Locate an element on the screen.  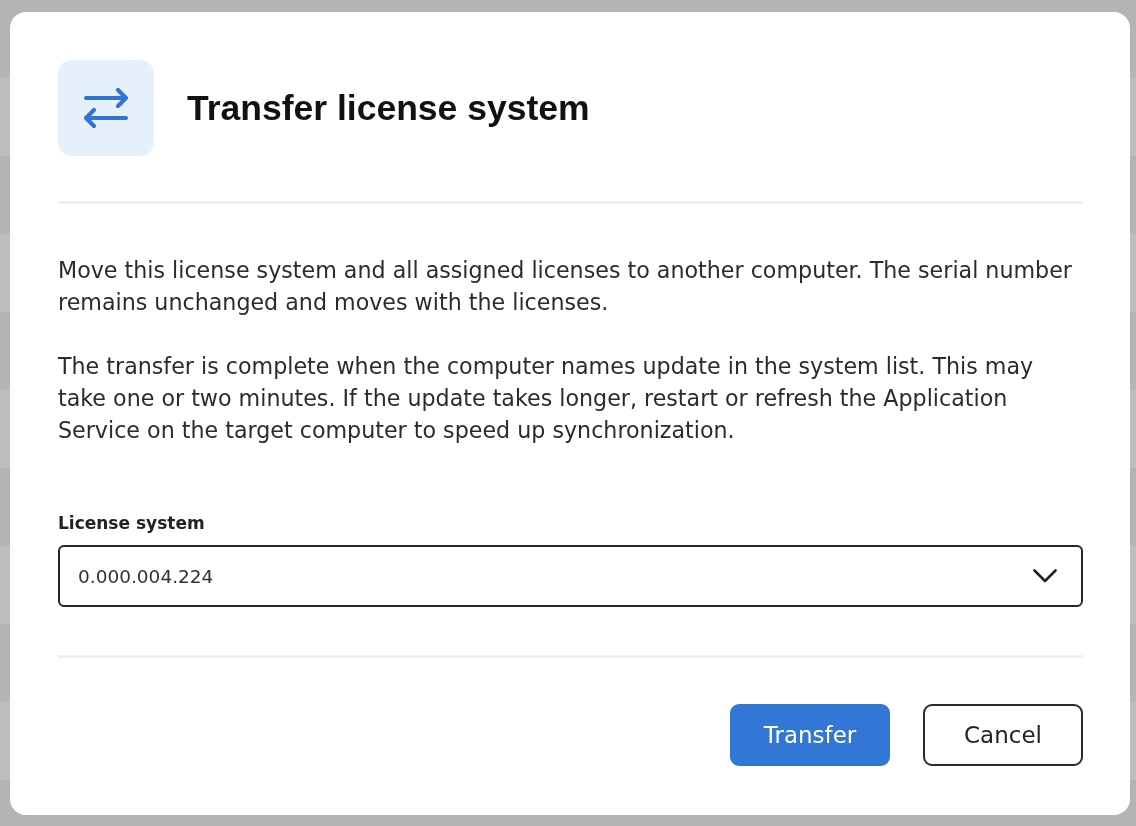
cancel-button: Cancel is located at coordinates (1003, 735).